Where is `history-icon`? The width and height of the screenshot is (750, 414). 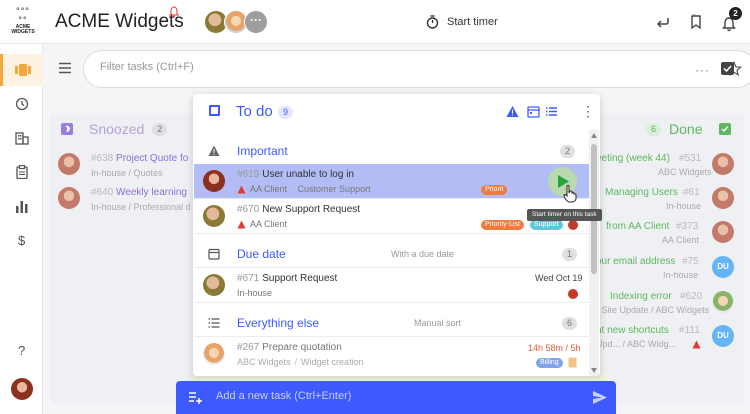 history-icon is located at coordinates (21, 104).